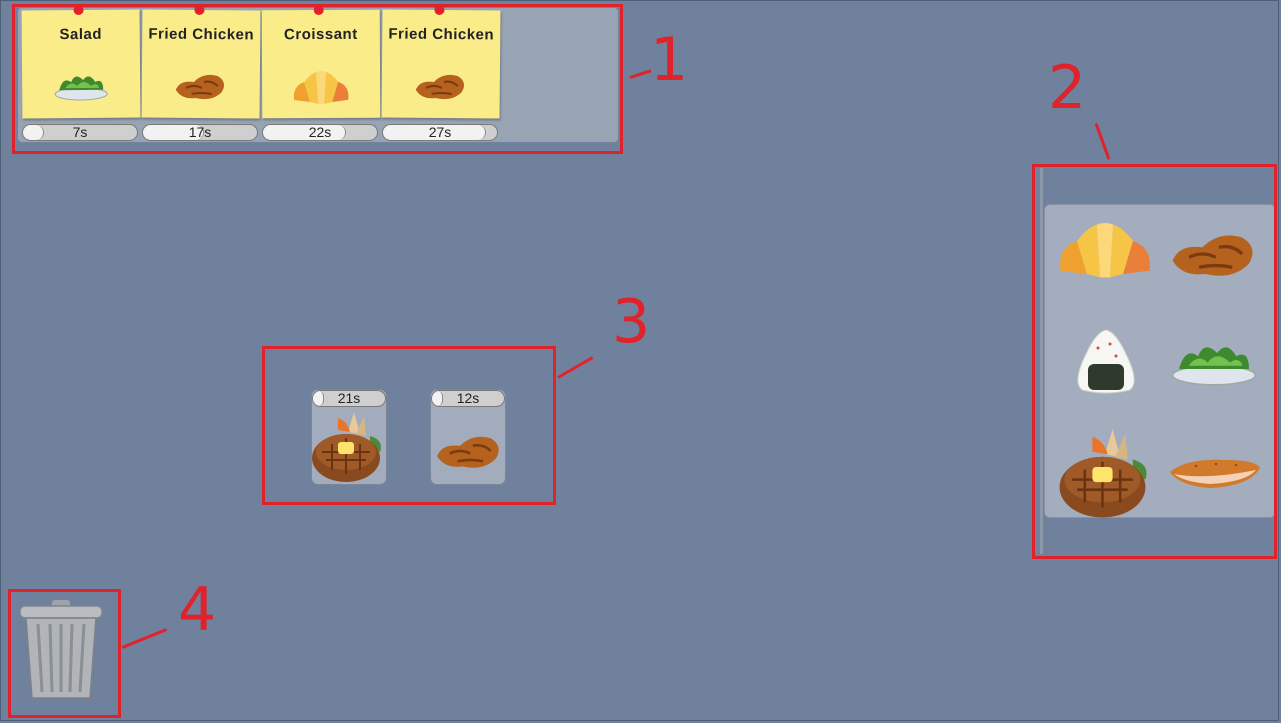 The height and width of the screenshot is (723, 1281). I want to click on annotation-number: 3, so click(631, 322).